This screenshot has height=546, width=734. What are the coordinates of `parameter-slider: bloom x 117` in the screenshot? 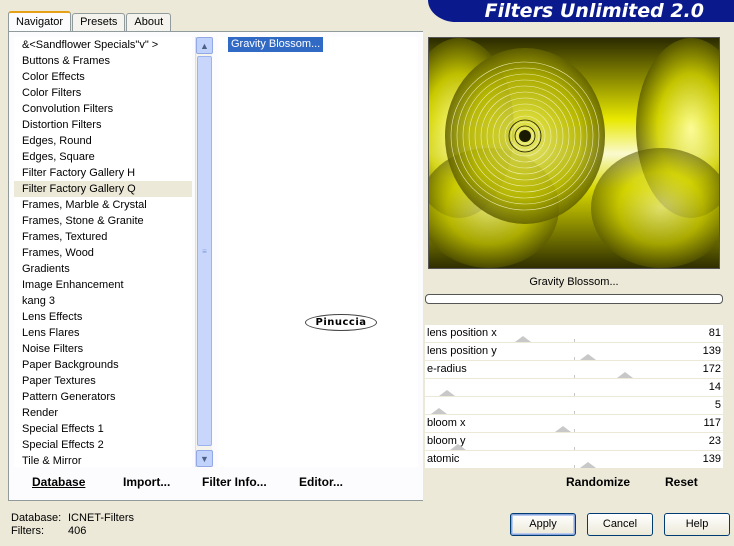 It's located at (574, 424).